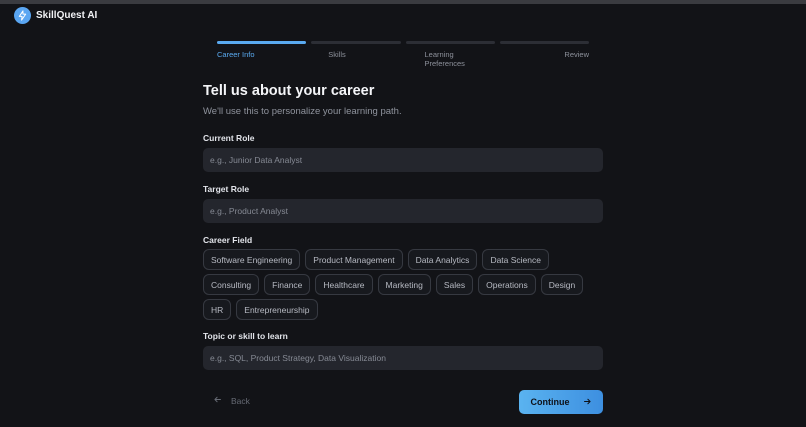 The width and height of the screenshot is (806, 427). I want to click on chip-hr: HR, so click(217, 309).